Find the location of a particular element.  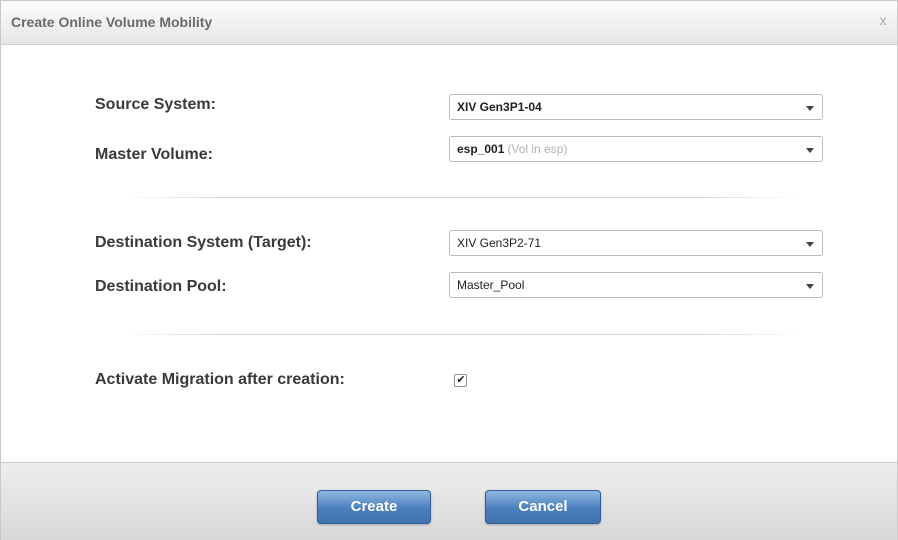

dialog-footer is located at coordinates (449, 501).